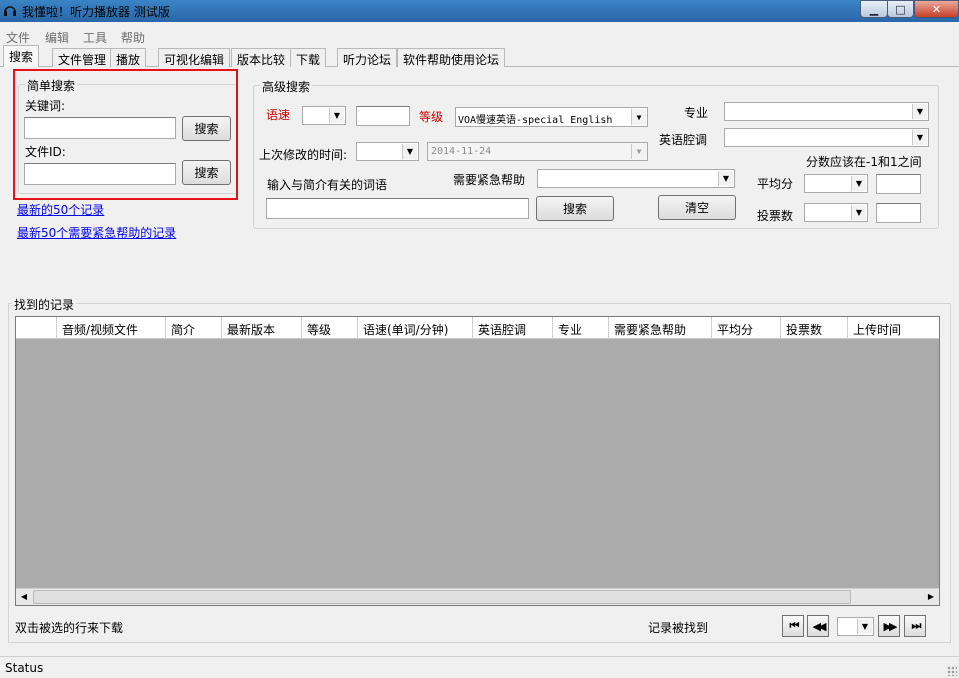 This screenshot has width=959, height=678. I want to click on tab-version-compare: 版本比较, so click(261, 57).